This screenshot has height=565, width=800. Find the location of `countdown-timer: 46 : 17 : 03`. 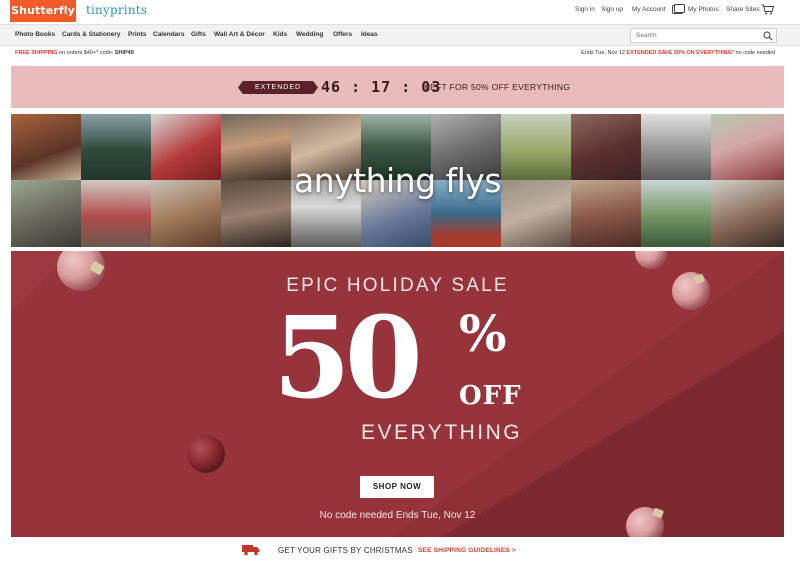

countdown-timer: 46 : 17 : 03 is located at coordinates (381, 87).